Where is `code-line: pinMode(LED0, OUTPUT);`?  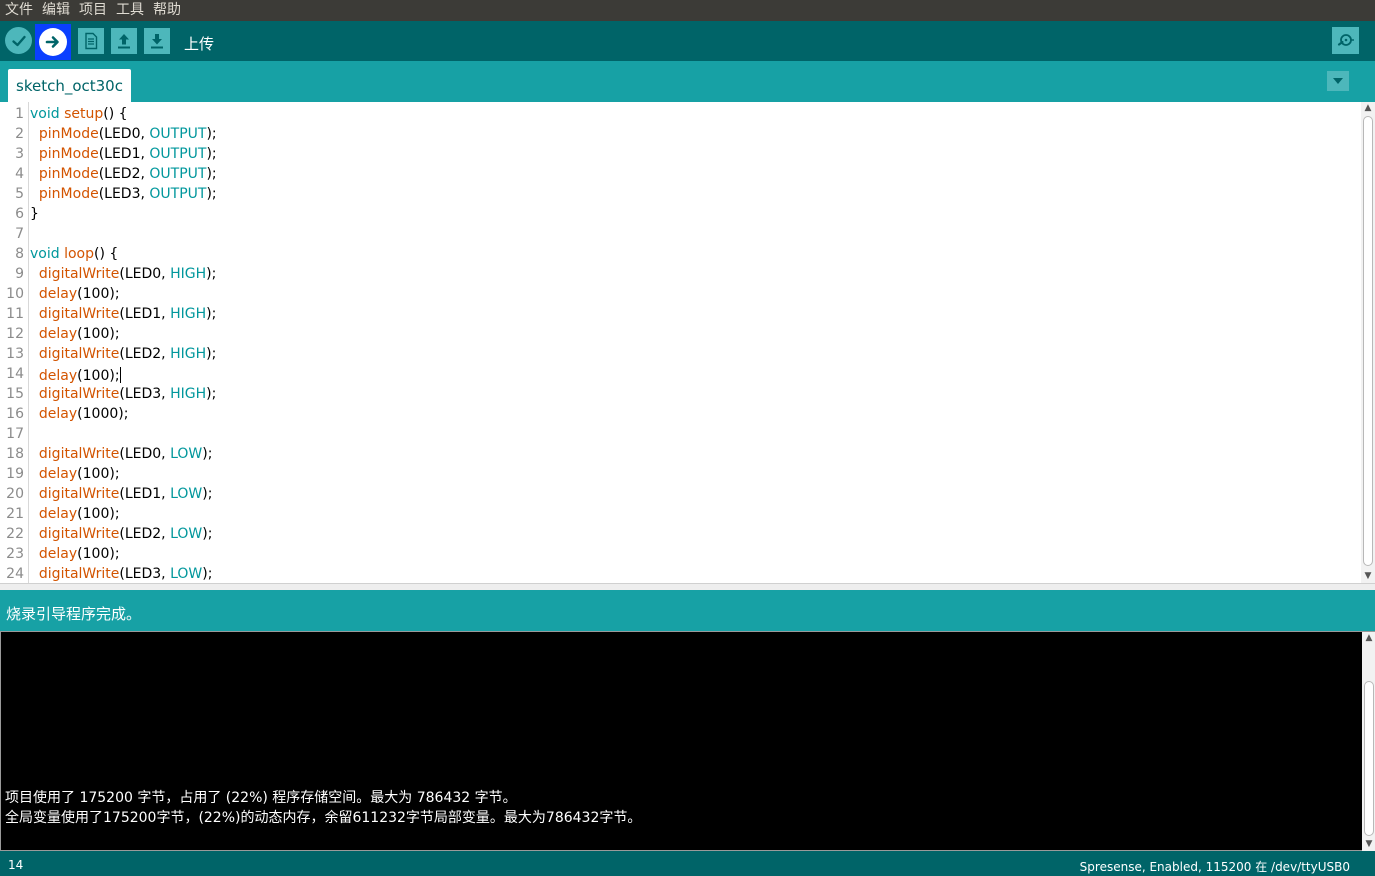 code-line: pinMode(LED0, OUTPUT); is located at coordinates (123, 134).